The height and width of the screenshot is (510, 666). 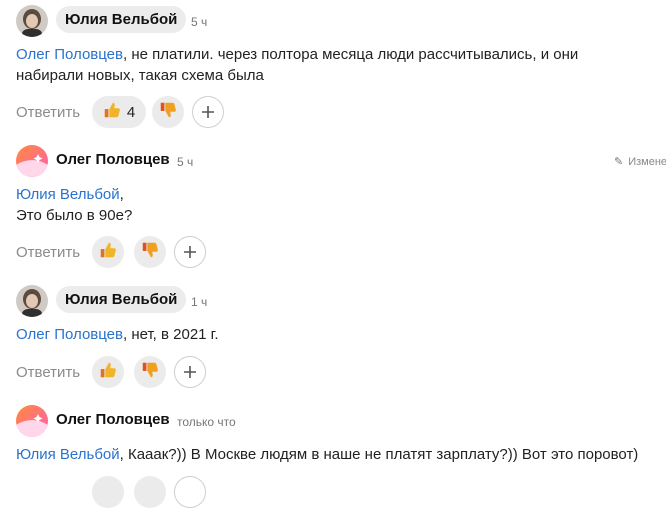 I want to click on like-button: 4, so click(x=119, y=112).